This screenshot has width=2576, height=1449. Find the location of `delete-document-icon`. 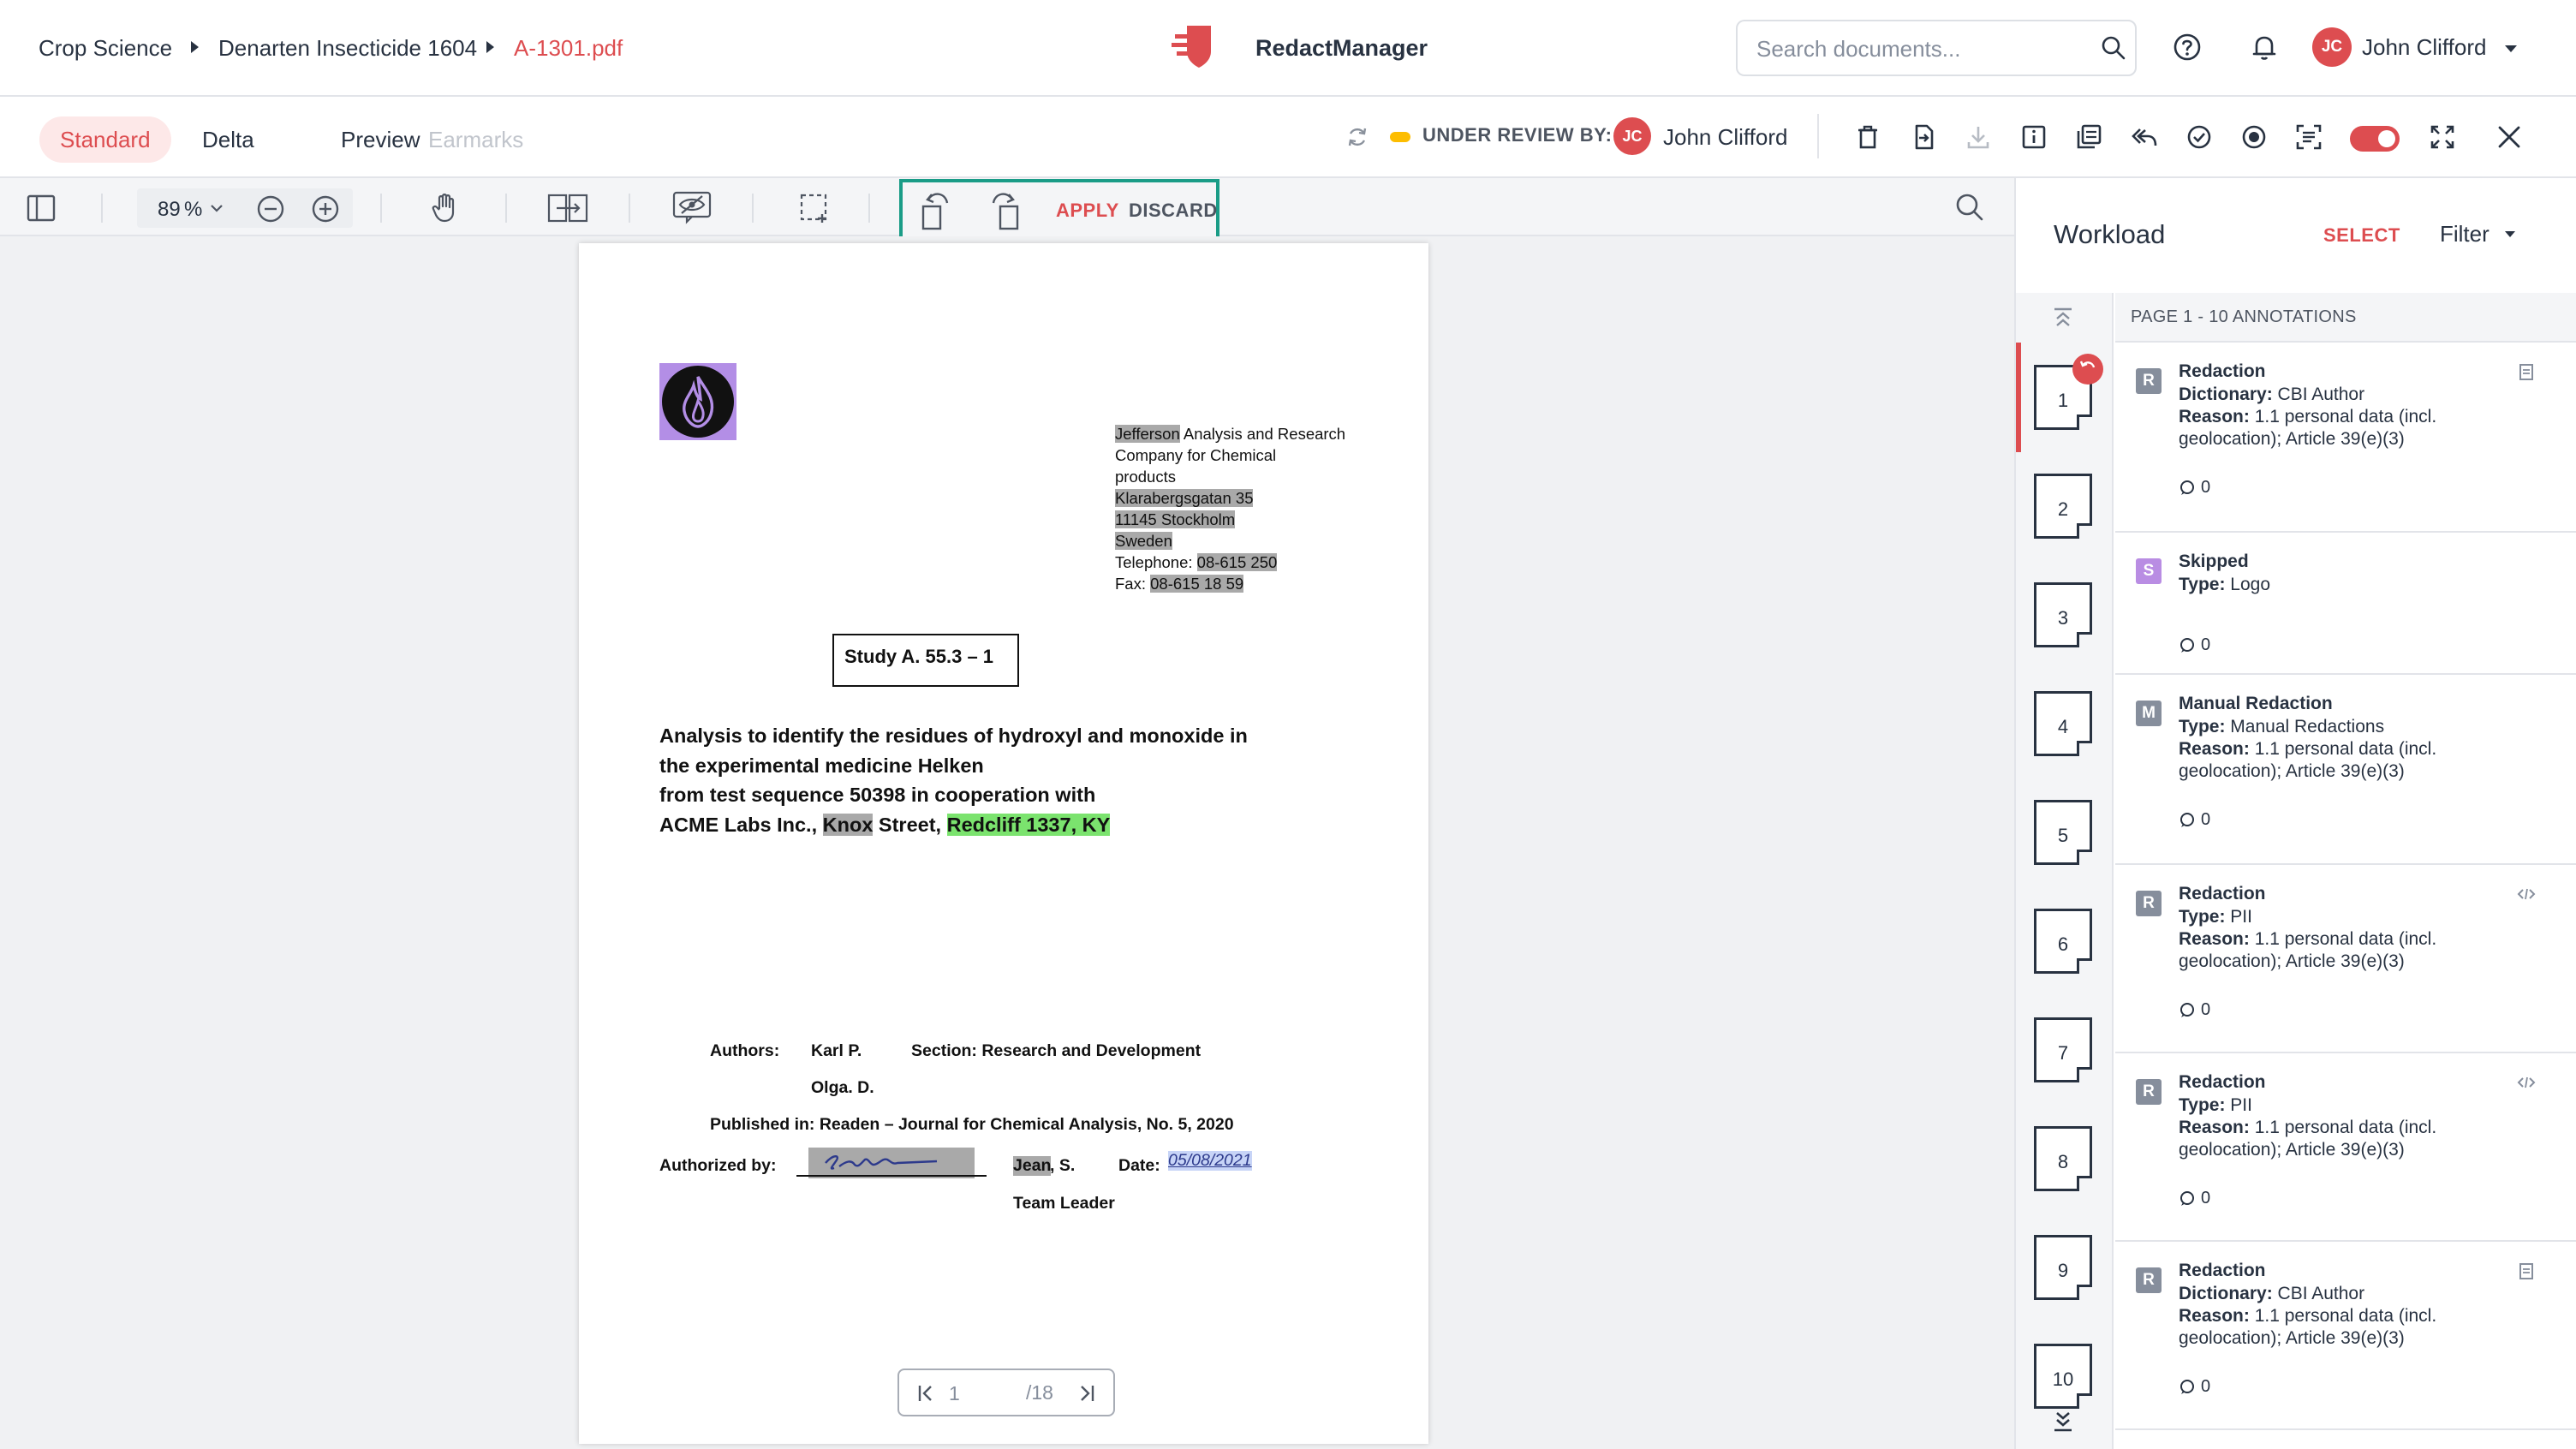

delete-document-icon is located at coordinates (1870, 139).